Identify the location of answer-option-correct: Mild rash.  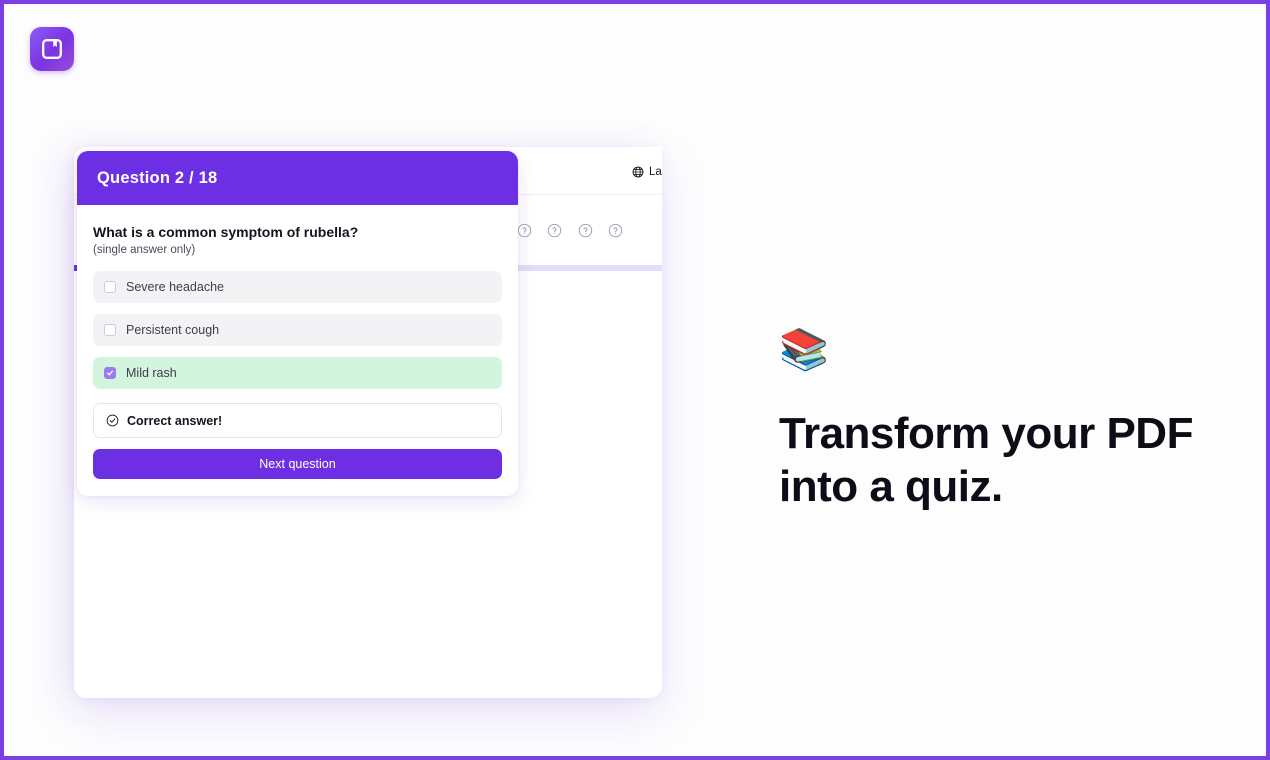
(297, 373).